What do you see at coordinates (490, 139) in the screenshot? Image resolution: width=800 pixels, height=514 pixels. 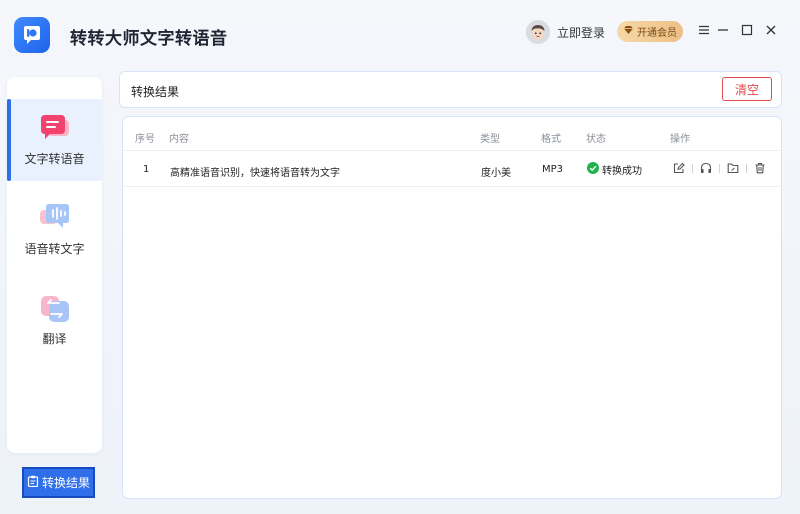 I see `column-header-type: 类型` at bounding box center [490, 139].